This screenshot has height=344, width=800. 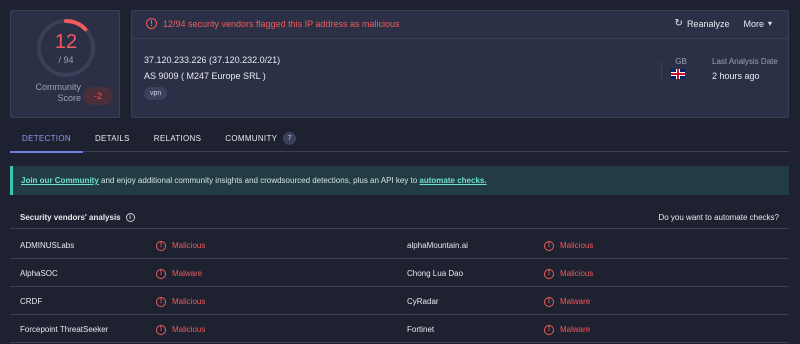 I want to click on community-score-badge: -2, so click(x=98, y=96).